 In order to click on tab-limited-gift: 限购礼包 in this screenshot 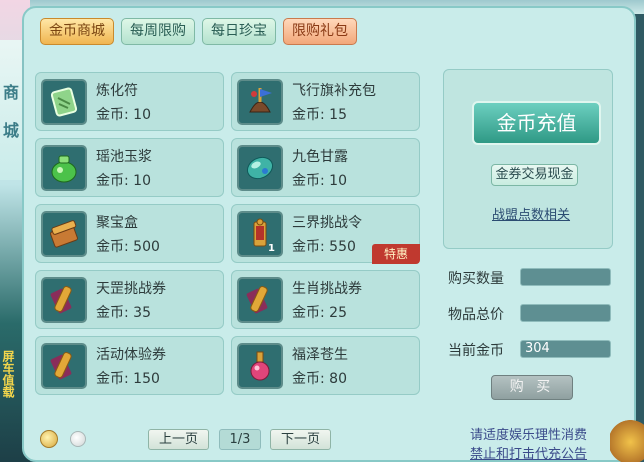, I will do `click(320, 31)`.